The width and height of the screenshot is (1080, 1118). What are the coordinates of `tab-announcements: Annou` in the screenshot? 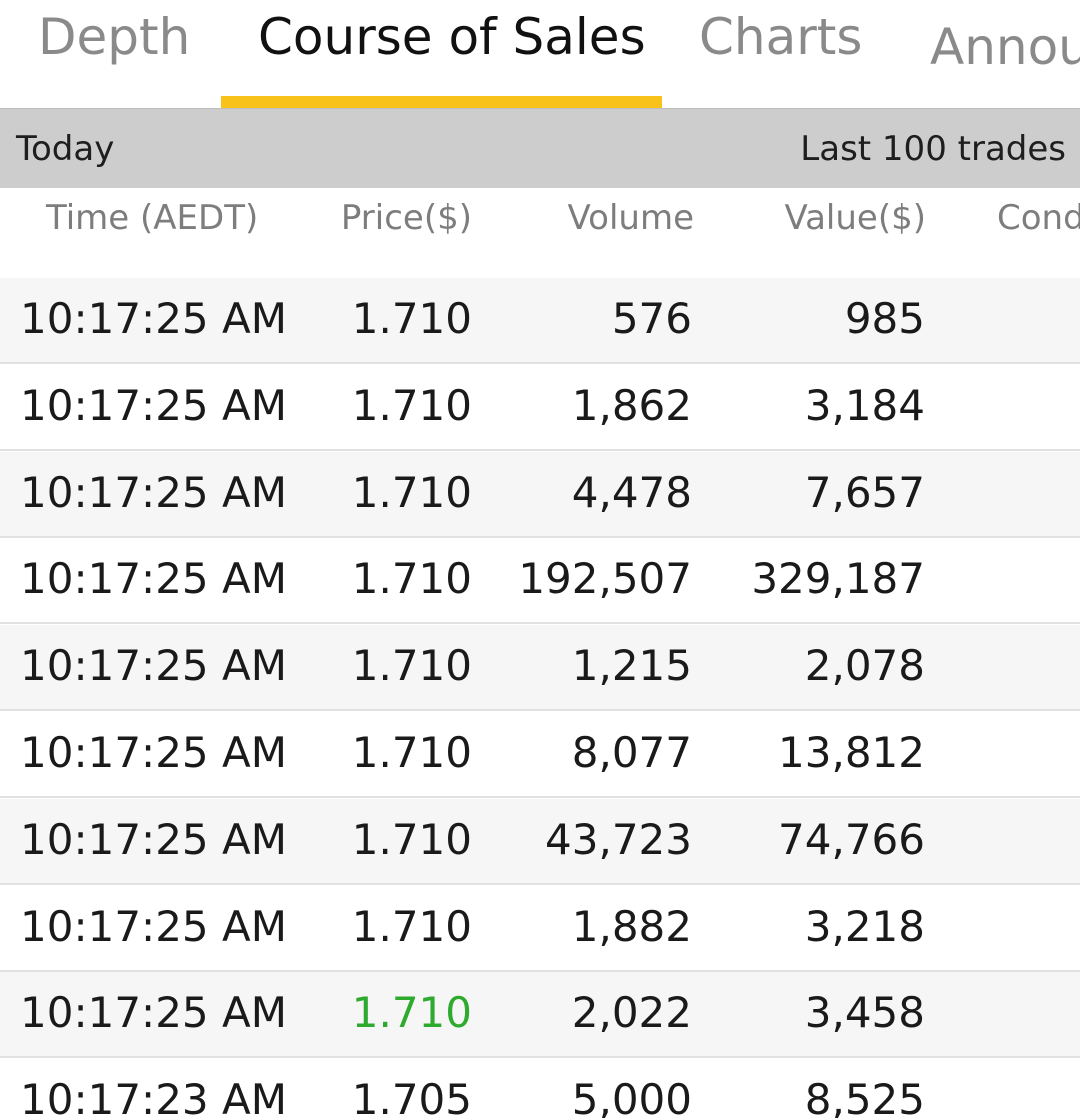 It's located at (1005, 47).